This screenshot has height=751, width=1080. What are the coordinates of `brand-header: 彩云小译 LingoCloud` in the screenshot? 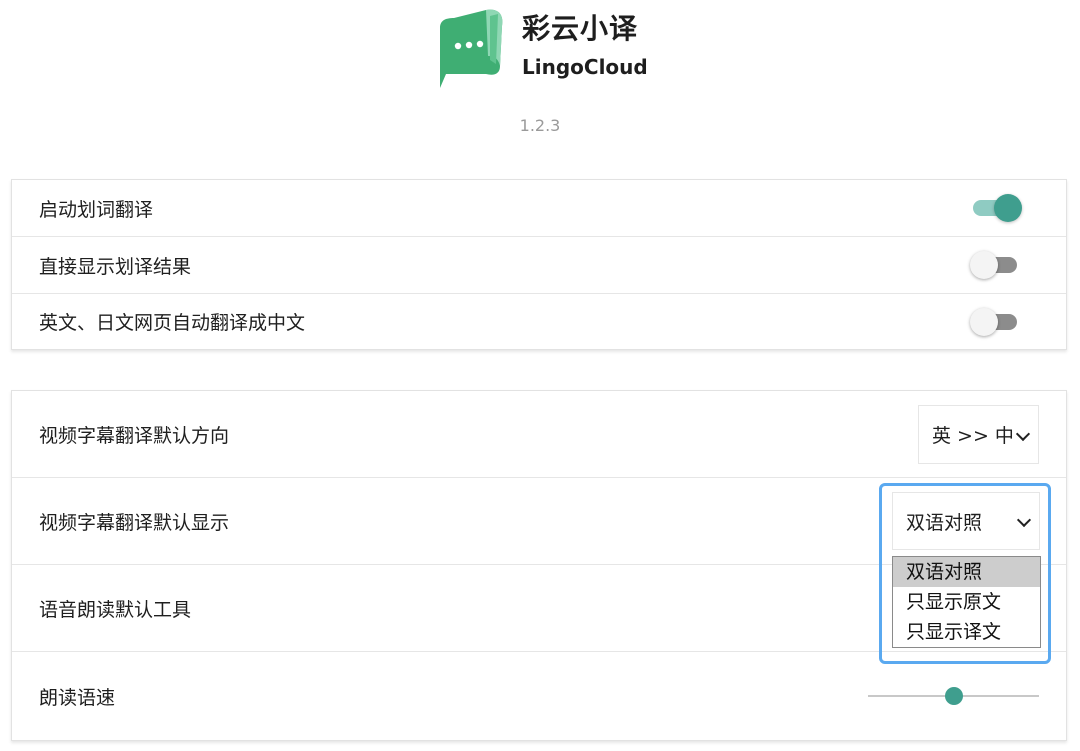 It's located at (542, 49).